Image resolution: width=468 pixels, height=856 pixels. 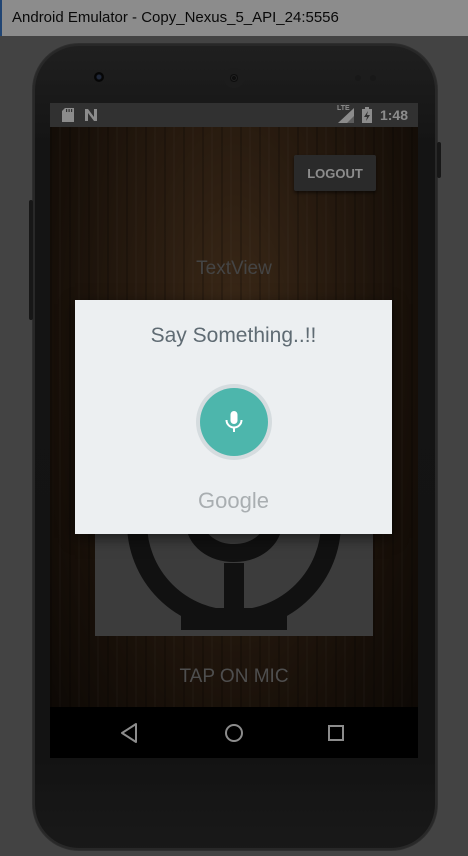 I want to click on mic-image-button, so click(x=234, y=579).